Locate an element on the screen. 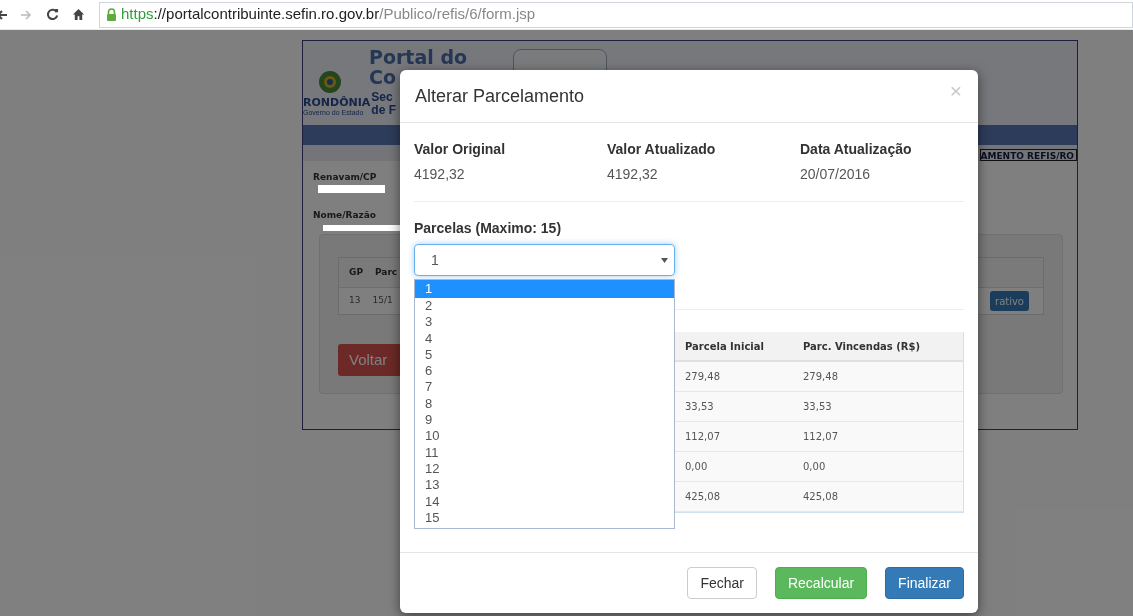 Image resolution: width=1133 pixels, height=616 pixels. field-label: Nome/Razão is located at coordinates (344, 215).